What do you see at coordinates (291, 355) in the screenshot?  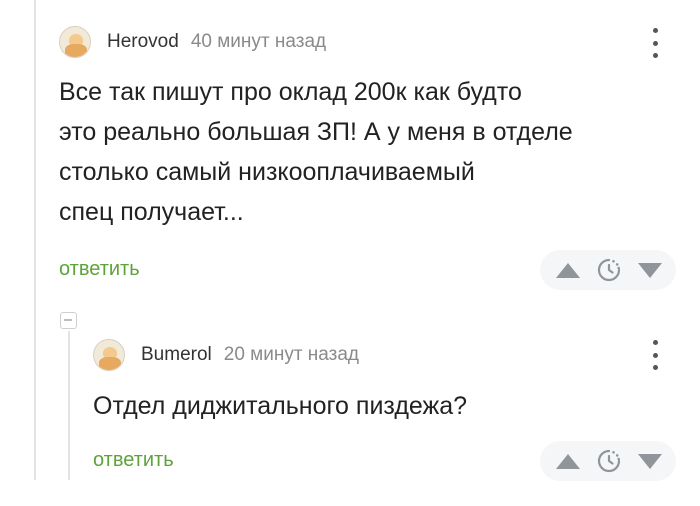 I see `comment-time: 20 минут назад` at bounding box center [291, 355].